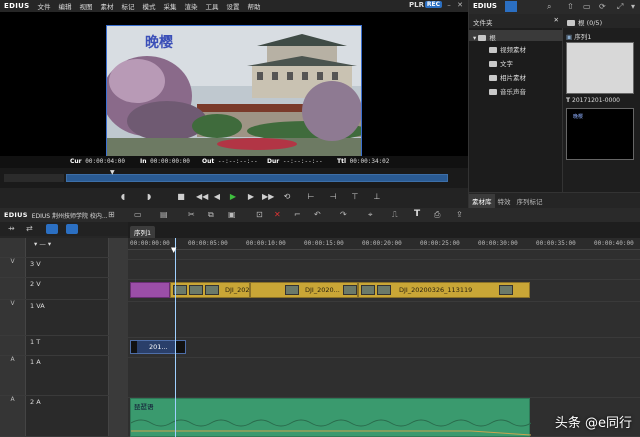  What do you see at coordinates (437, 215) in the screenshot?
I see `render-icon: ⎙` at bounding box center [437, 215].